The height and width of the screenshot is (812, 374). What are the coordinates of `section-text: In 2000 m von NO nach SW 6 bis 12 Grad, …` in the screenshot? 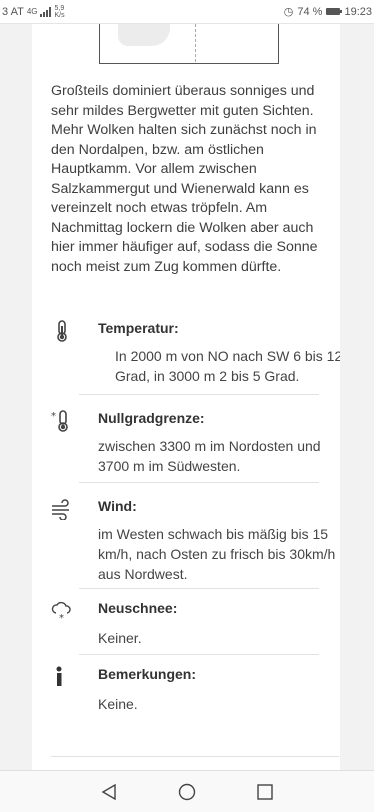 It's located at (227, 366).